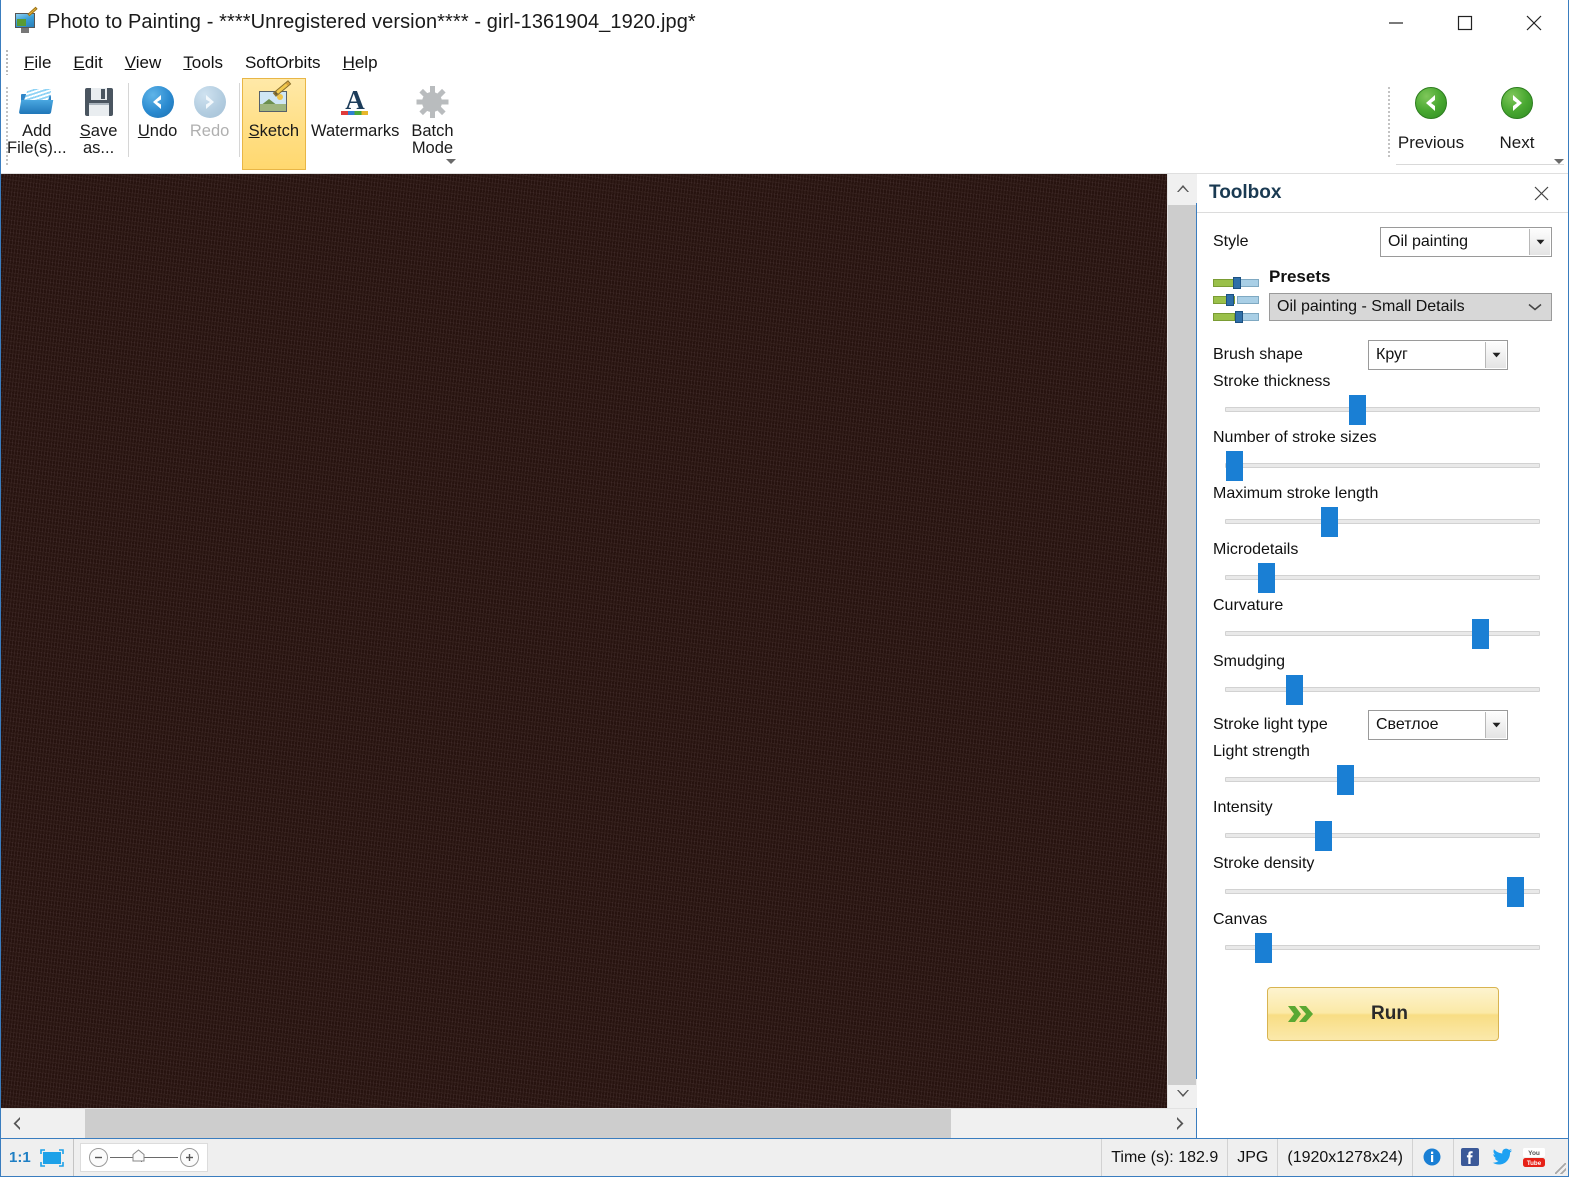 This screenshot has height=1177, width=1569. What do you see at coordinates (1180, 1123) in the screenshot?
I see `scroll-right-button` at bounding box center [1180, 1123].